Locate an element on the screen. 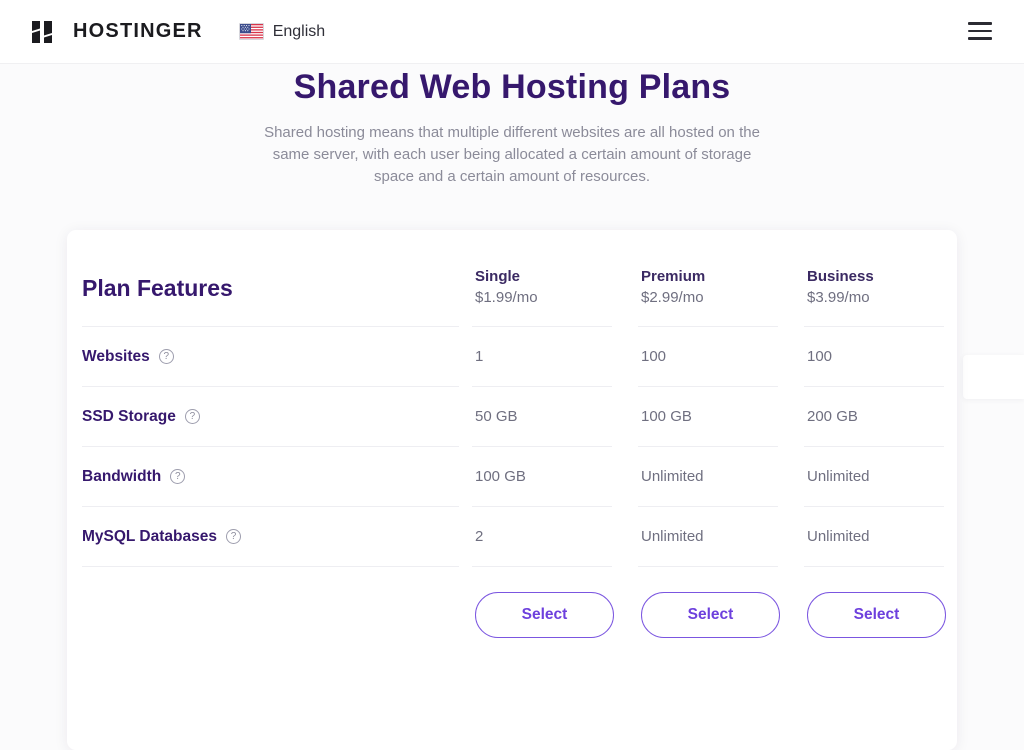 This screenshot has height=750, width=1024. select-button-business: Select is located at coordinates (876, 615).